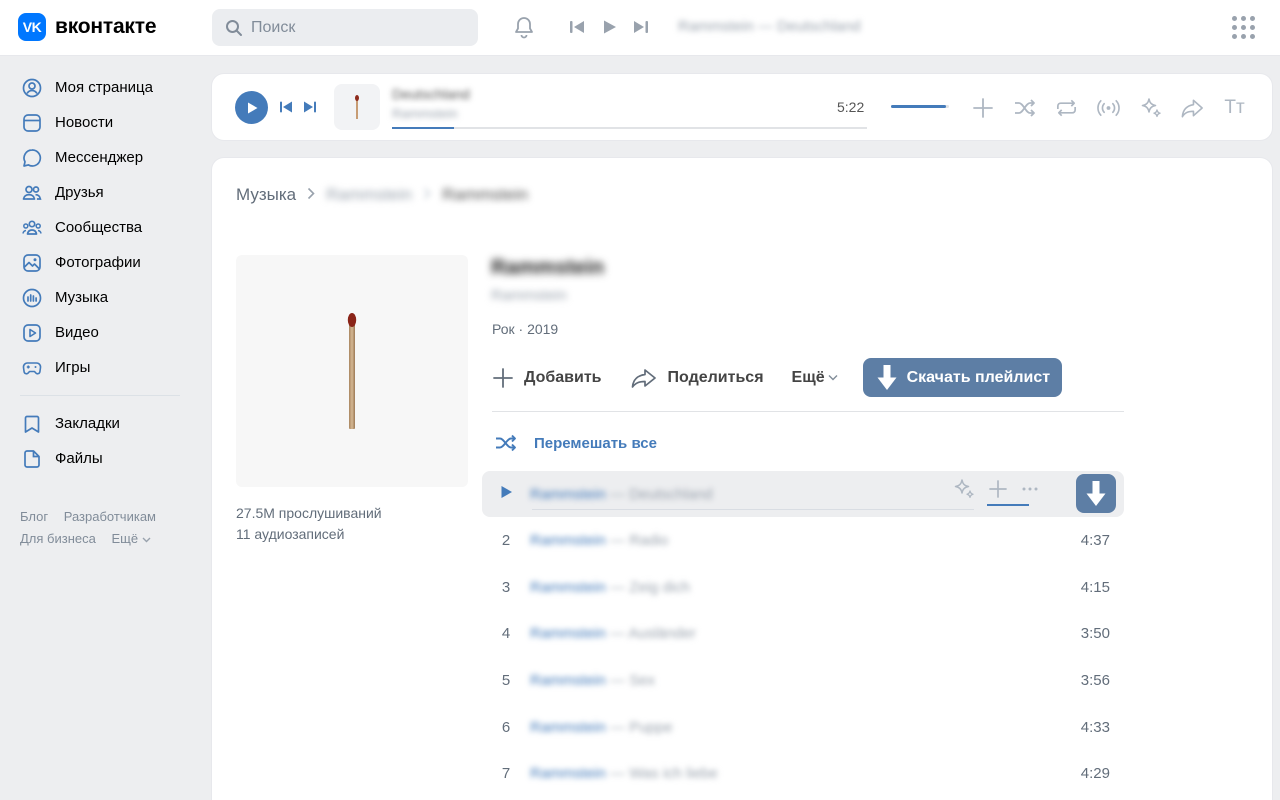 The image size is (1280, 800). What do you see at coordinates (1024, 107) in the screenshot?
I see `shuffle-icon` at bounding box center [1024, 107].